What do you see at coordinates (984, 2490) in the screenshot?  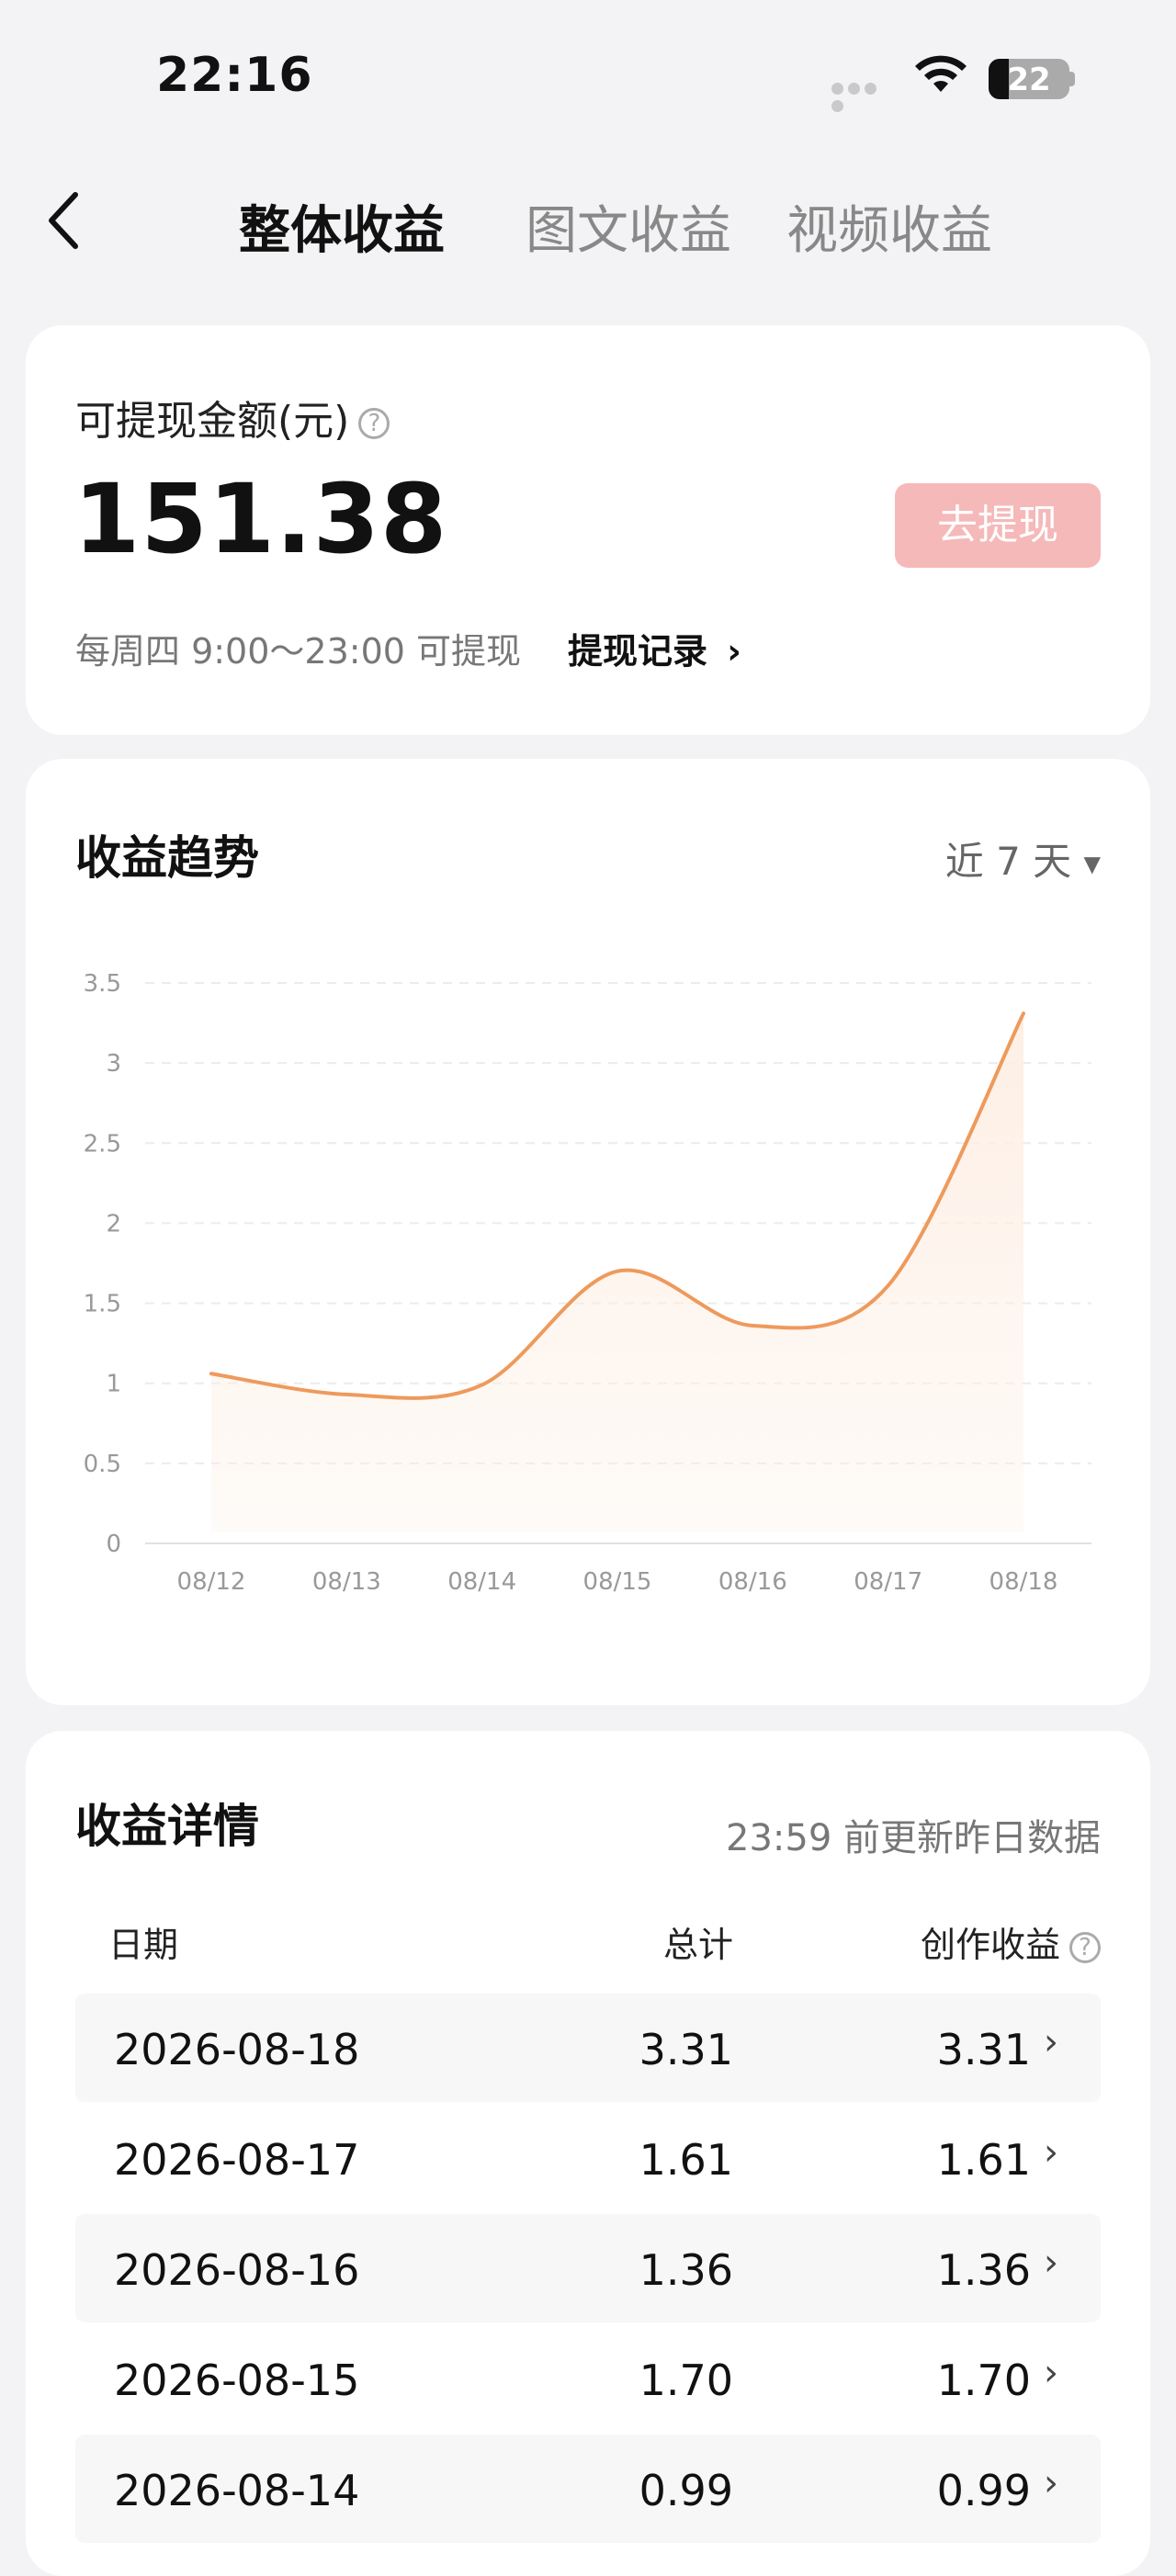 I see `row-creation: 0.99` at bounding box center [984, 2490].